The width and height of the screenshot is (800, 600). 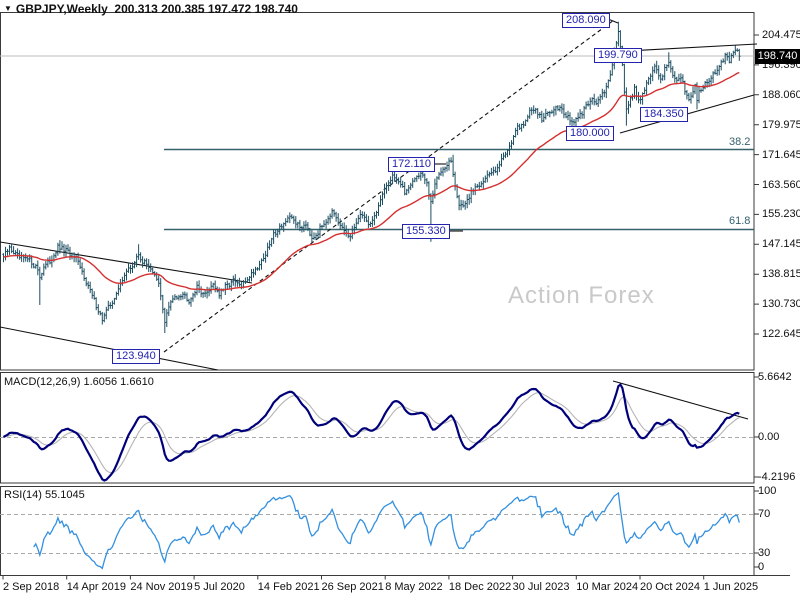 What do you see at coordinates (607, 587) in the screenshot?
I see `date-axis-label: 10 Mar 2024` at bounding box center [607, 587].